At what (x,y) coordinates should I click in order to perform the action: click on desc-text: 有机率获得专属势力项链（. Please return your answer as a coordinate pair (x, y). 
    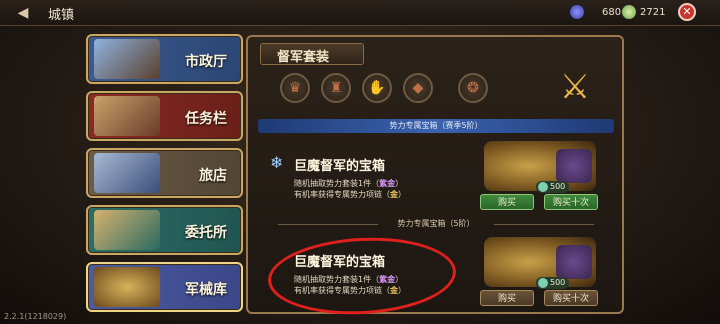
    Looking at the image, I should click on (342, 194).